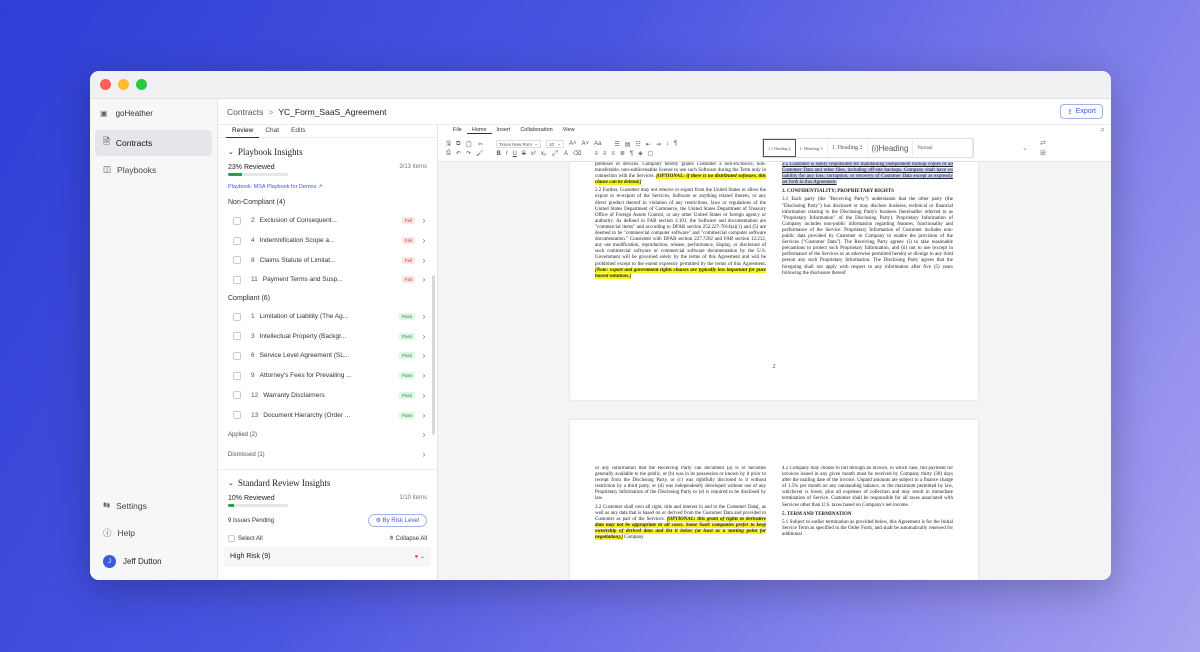 Image resolution: width=1200 pixels, height=652 pixels. What do you see at coordinates (327, 483) in the screenshot?
I see `standard-insights-header: ⌄ Standard Review Insights` at bounding box center [327, 483].